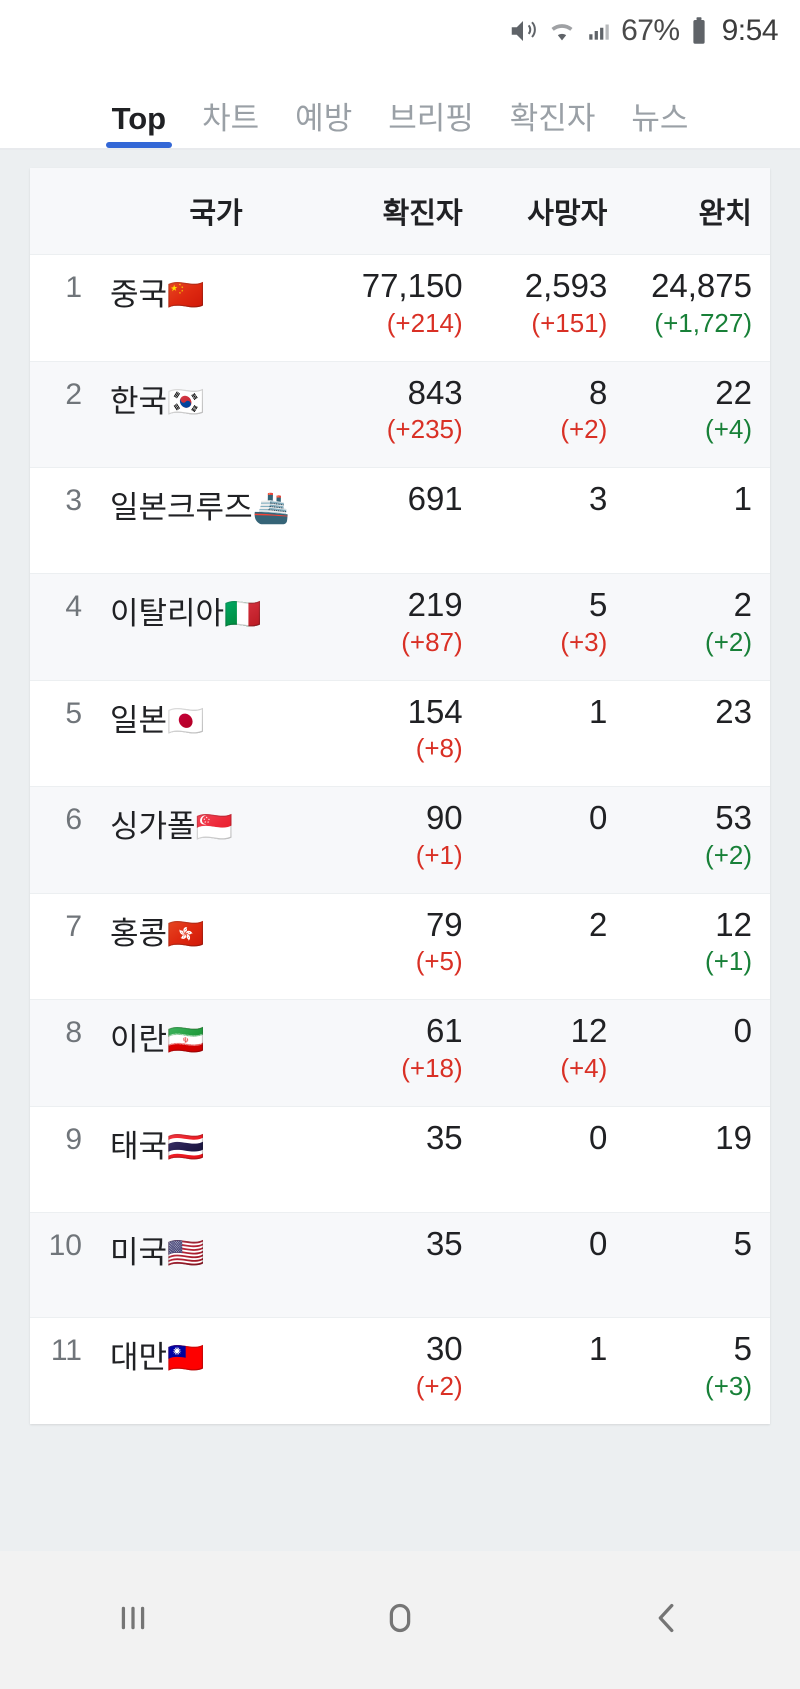 The width and height of the screenshot is (800, 1689). I want to click on back-button, so click(667, 1620).